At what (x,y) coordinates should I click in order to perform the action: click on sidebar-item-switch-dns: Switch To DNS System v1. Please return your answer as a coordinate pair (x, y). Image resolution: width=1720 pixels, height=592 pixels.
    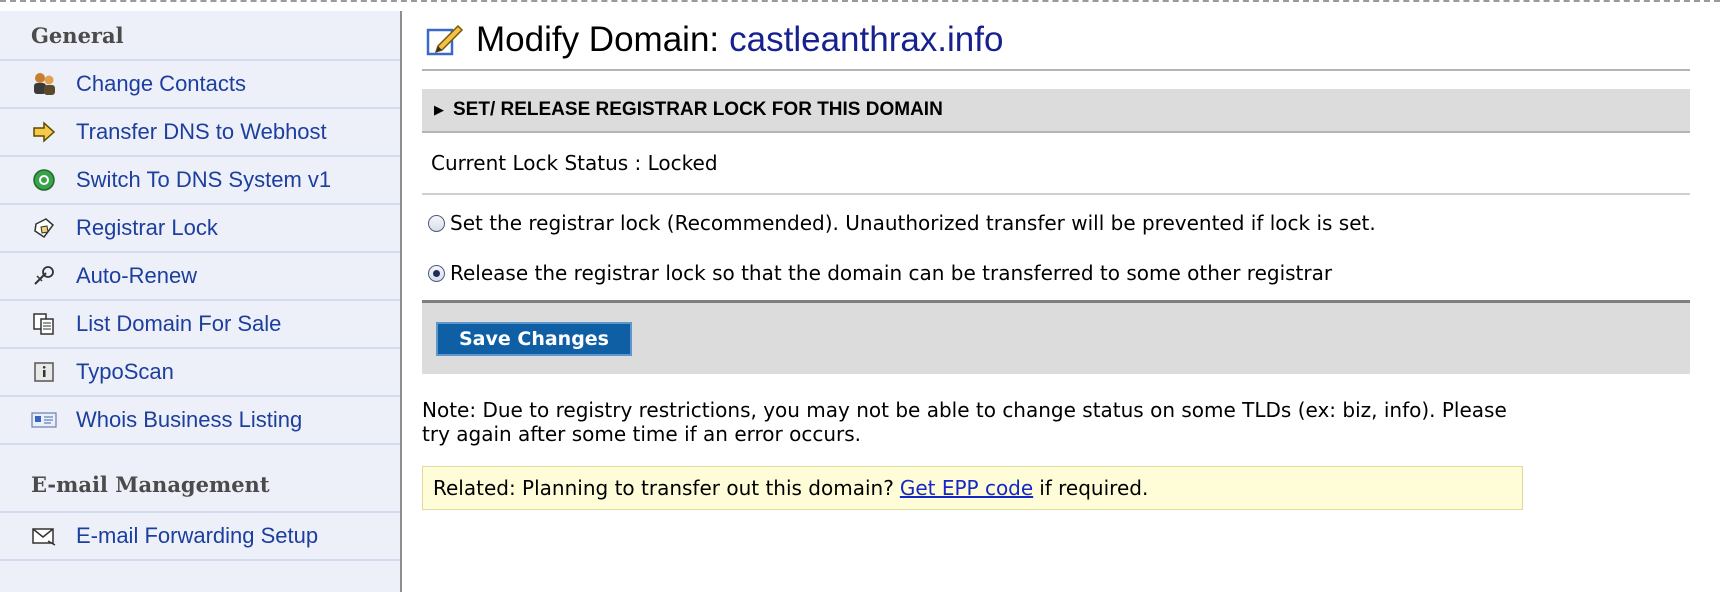
    Looking at the image, I should click on (200, 181).